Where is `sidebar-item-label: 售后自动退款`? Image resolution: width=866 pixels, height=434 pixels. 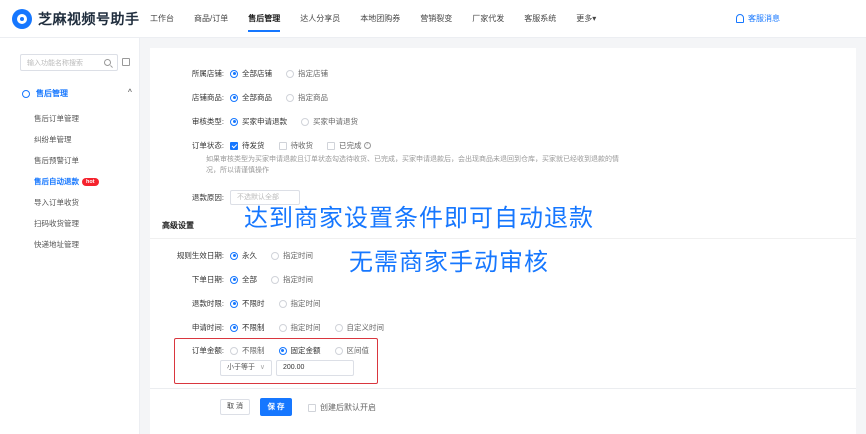
sidebar-item-label: 售后自动退款 is located at coordinates (56, 181).